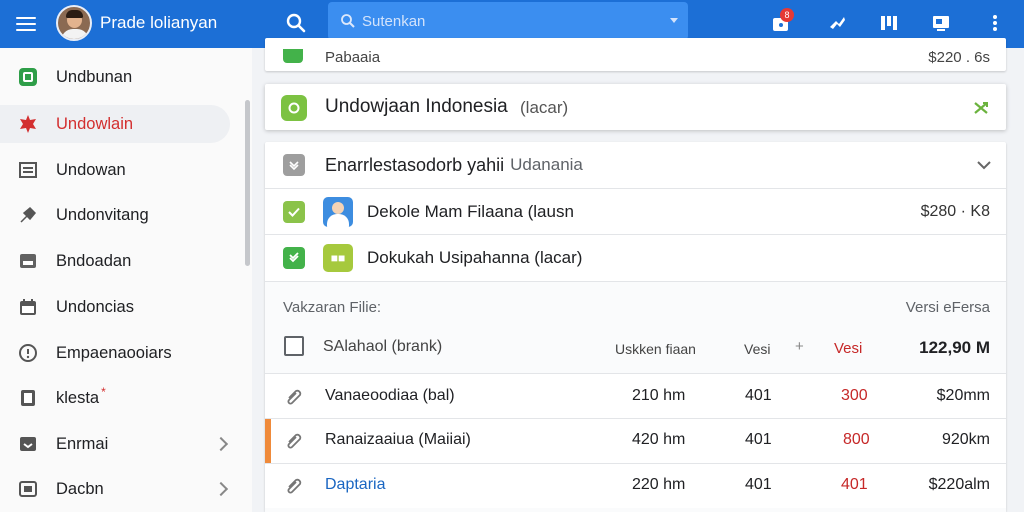  What do you see at coordinates (338, 211) in the screenshot?
I see `user-thumbnail` at bounding box center [338, 211].